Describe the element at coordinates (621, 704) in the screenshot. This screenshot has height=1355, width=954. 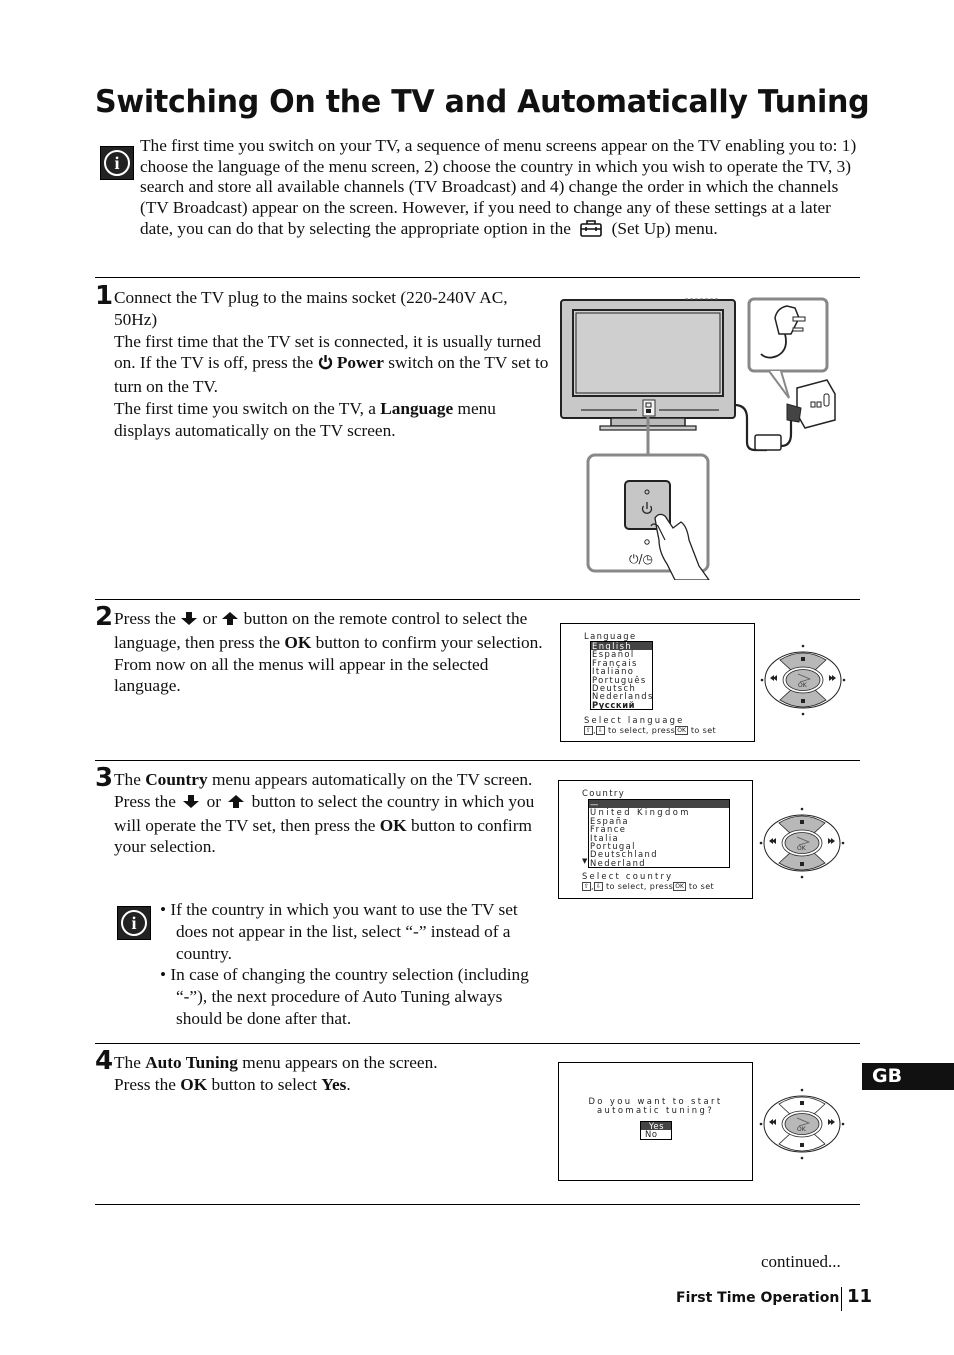
I see `menu-option: Русский` at that location.